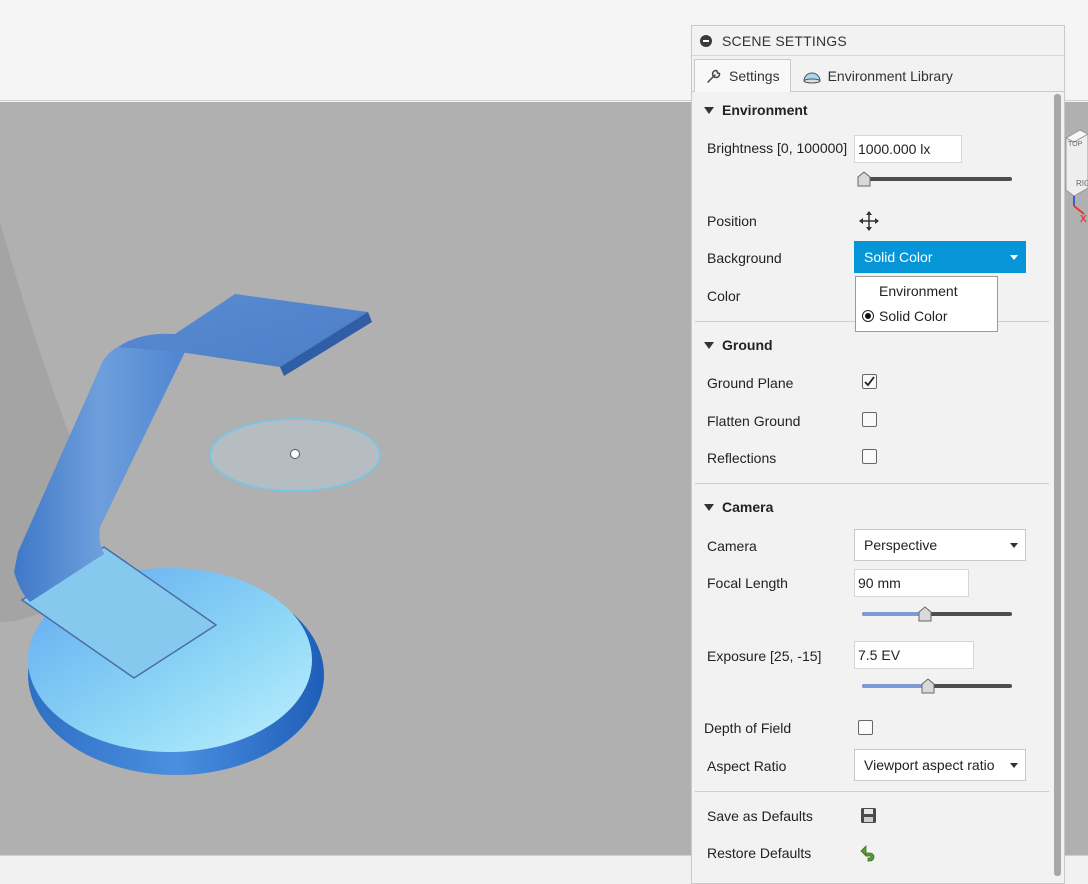  Describe the element at coordinates (940, 257) in the screenshot. I see `background-select: Solid Color` at that location.